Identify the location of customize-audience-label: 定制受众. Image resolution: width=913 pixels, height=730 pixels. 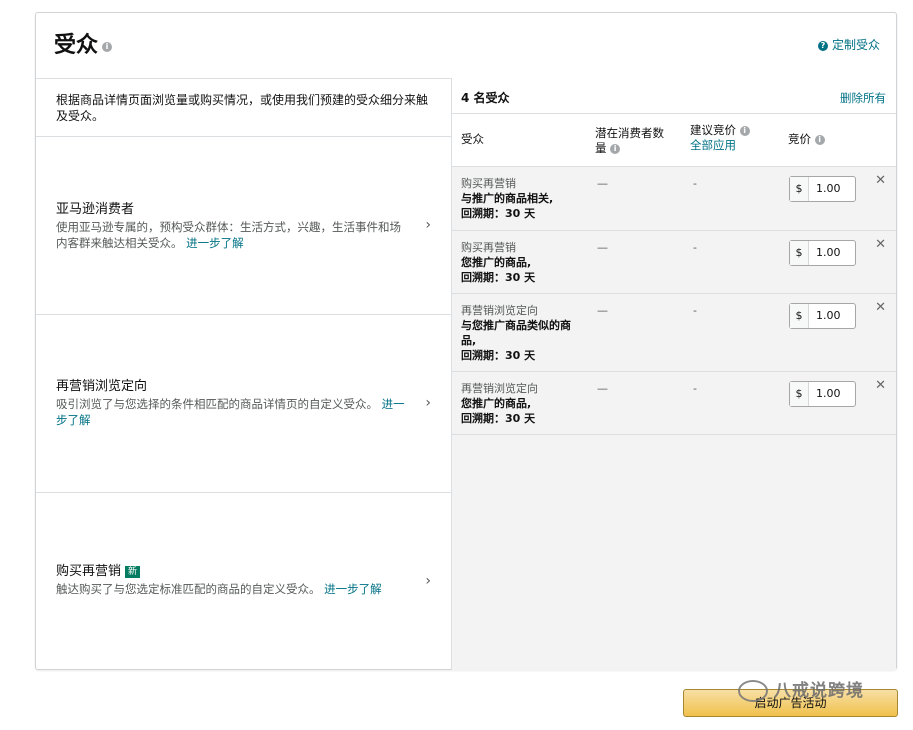
(855, 45).